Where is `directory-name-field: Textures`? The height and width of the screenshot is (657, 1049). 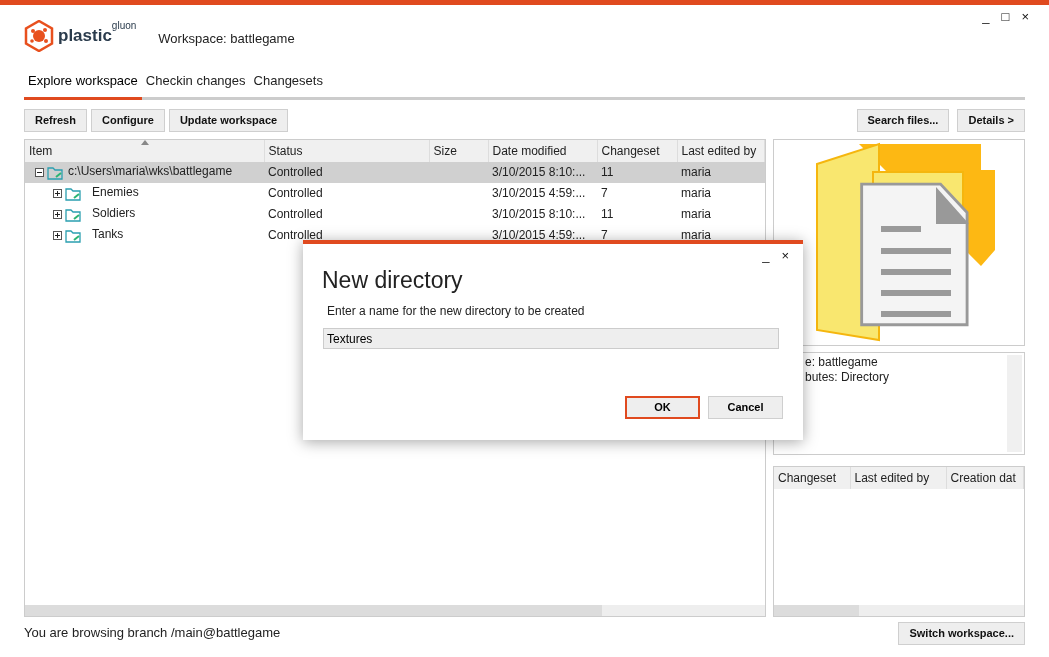 directory-name-field: Textures is located at coordinates (551, 338).